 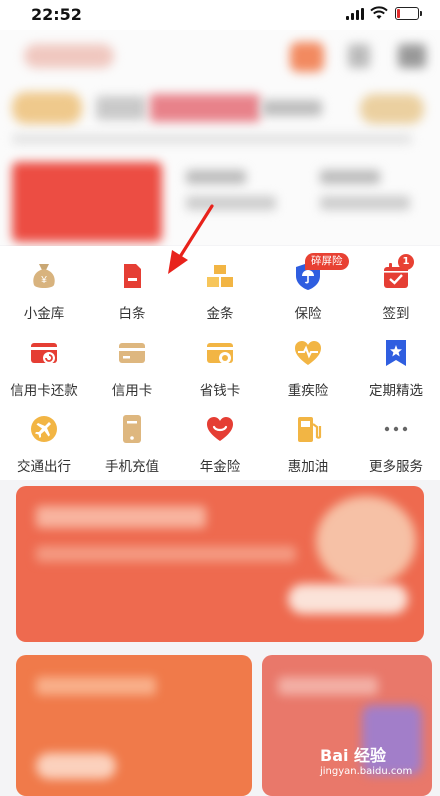 I want to click on grid-item-travel: 交通出行, so click(x=44, y=437).